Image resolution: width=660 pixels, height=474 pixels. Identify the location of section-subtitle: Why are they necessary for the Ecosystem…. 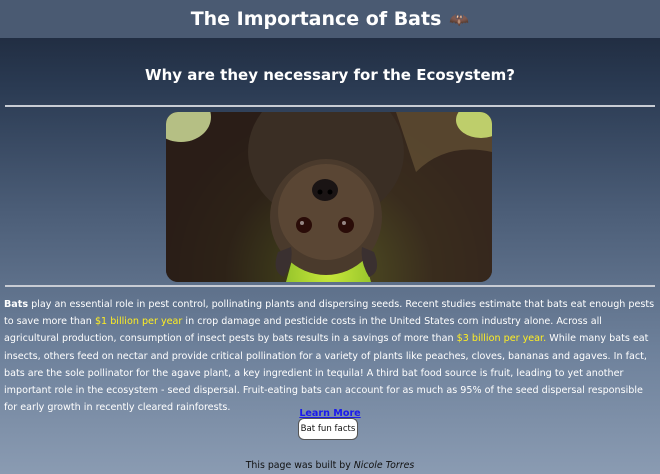
(330, 75).